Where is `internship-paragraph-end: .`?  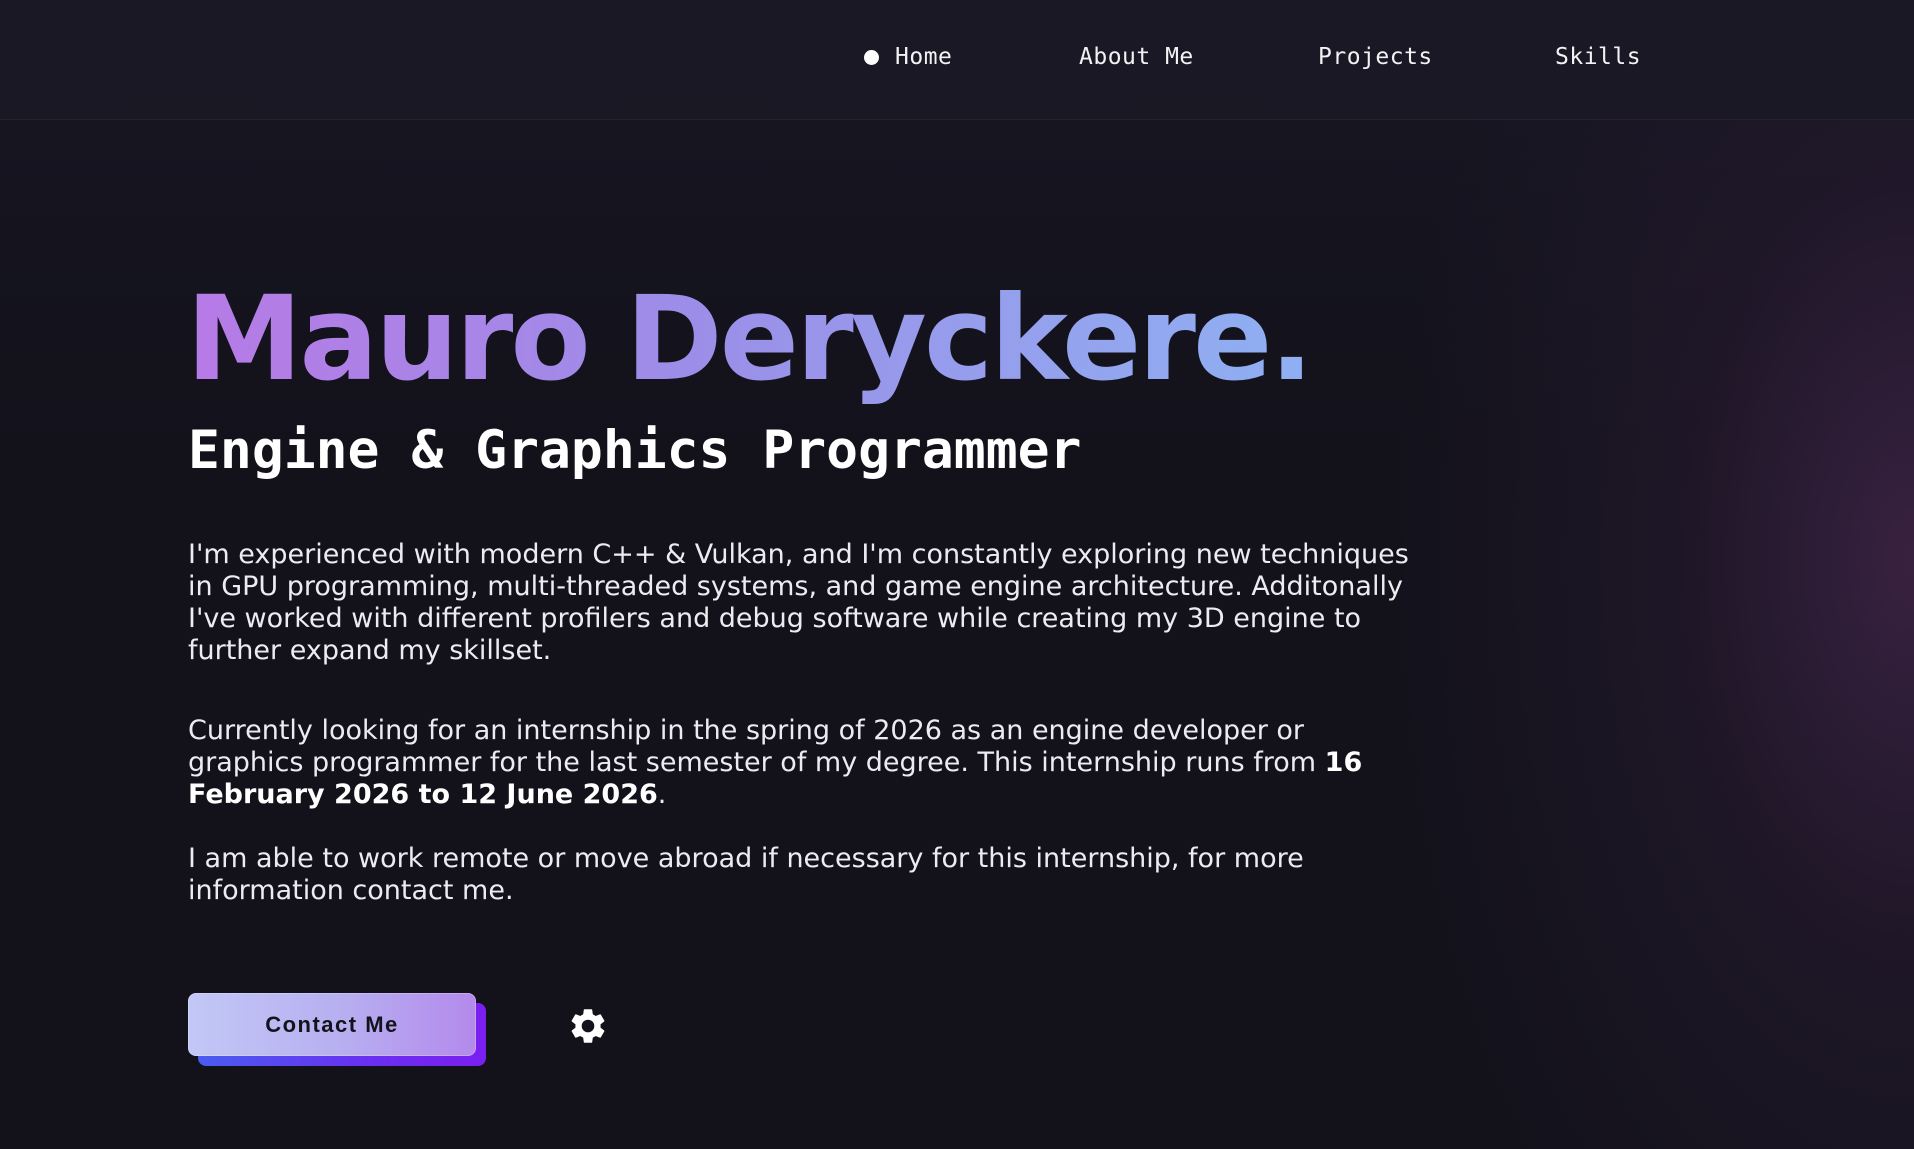
internship-paragraph-end: . is located at coordinates (662, 794).